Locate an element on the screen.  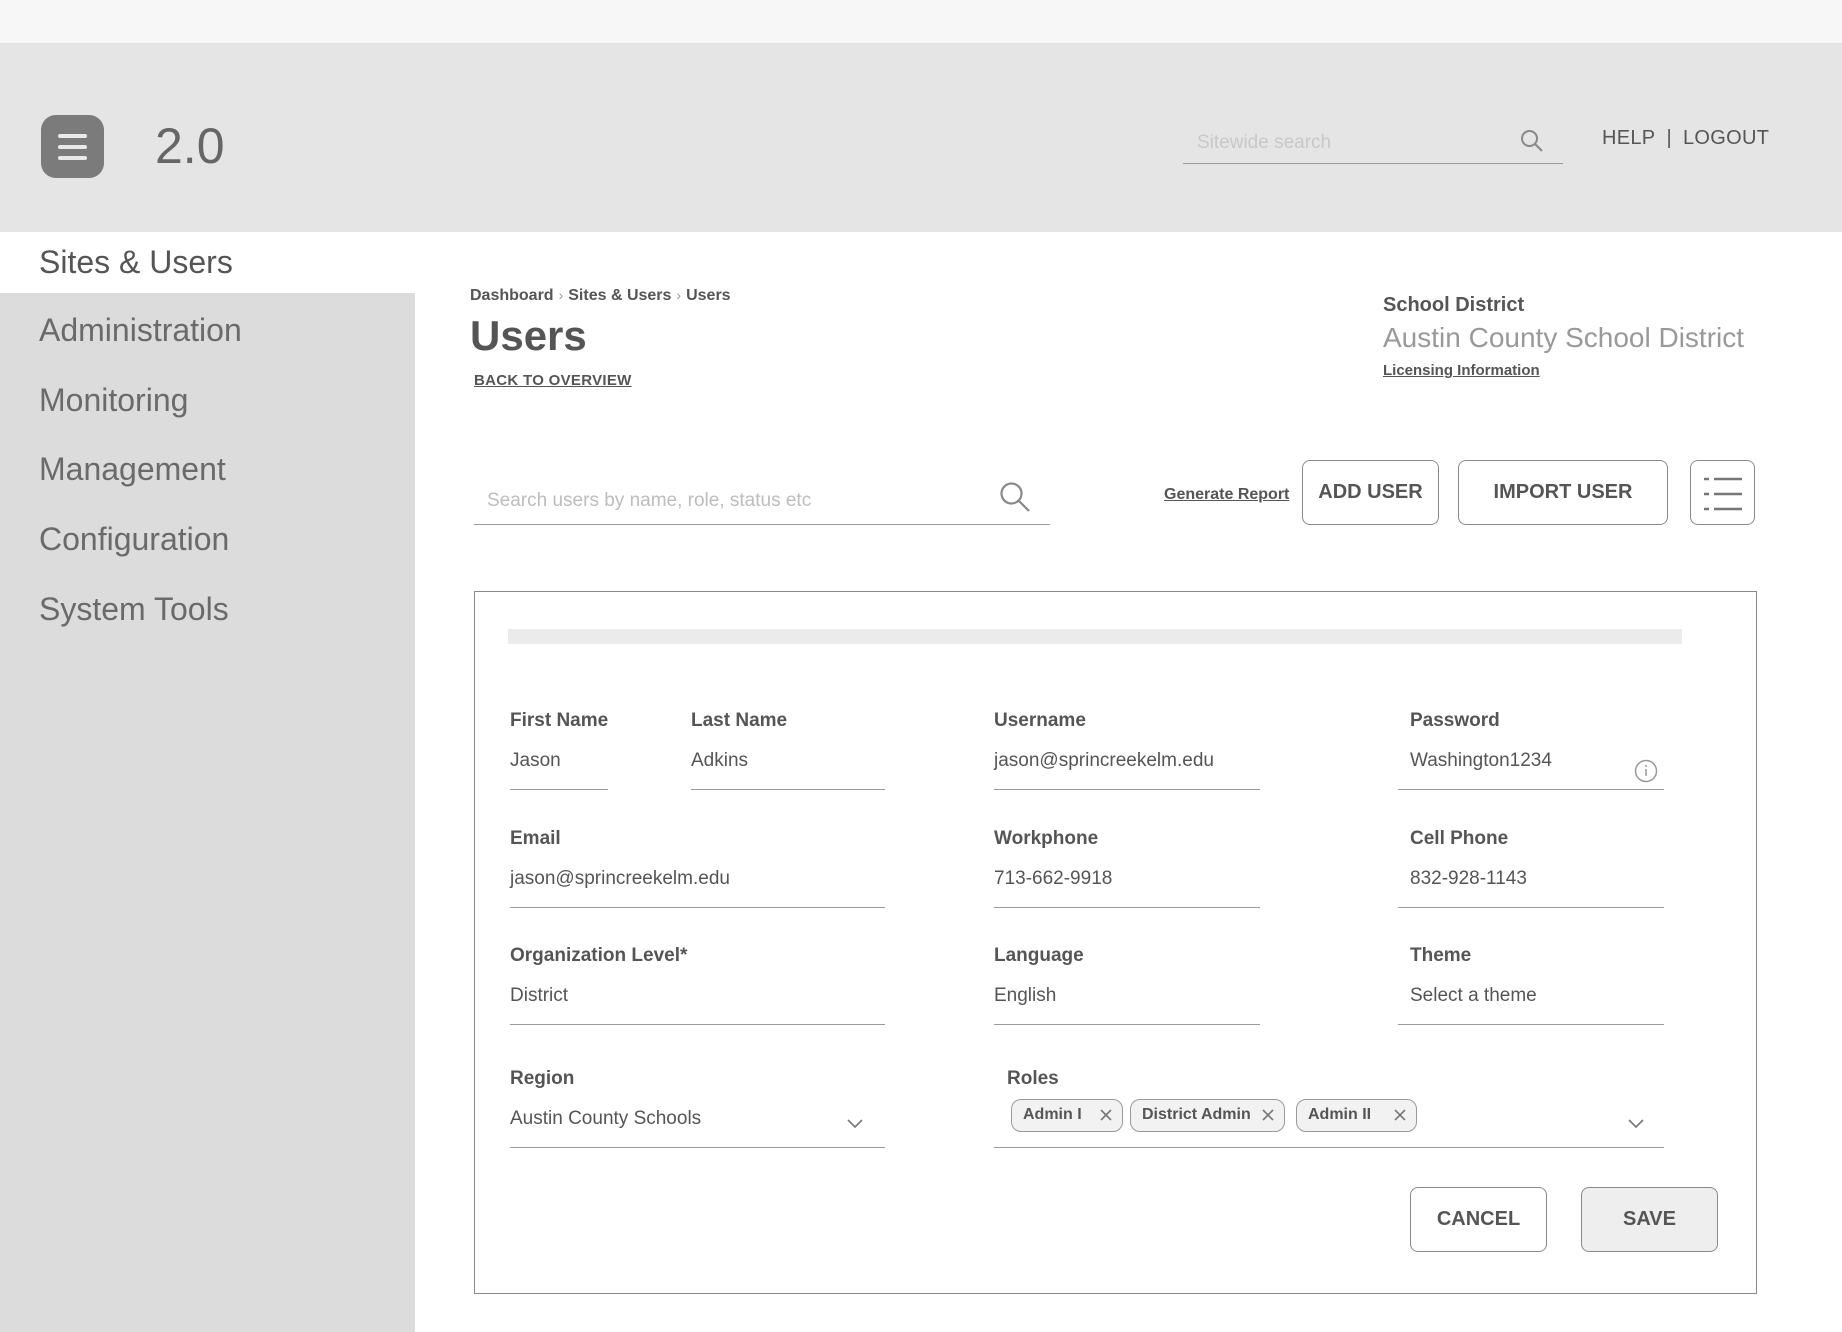
workphone-label: Workphone is located at coordinates (1046, 838).